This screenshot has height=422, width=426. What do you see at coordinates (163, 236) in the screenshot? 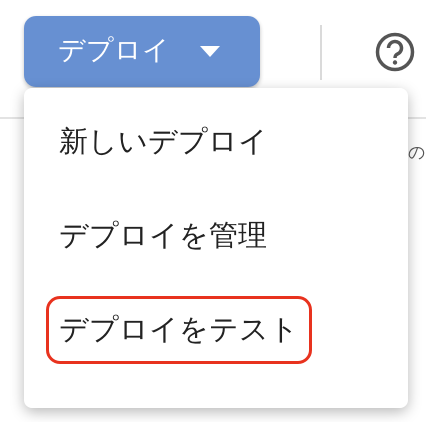
I see `menu-item: デプロイを管理` at bounding box center [163, 236].